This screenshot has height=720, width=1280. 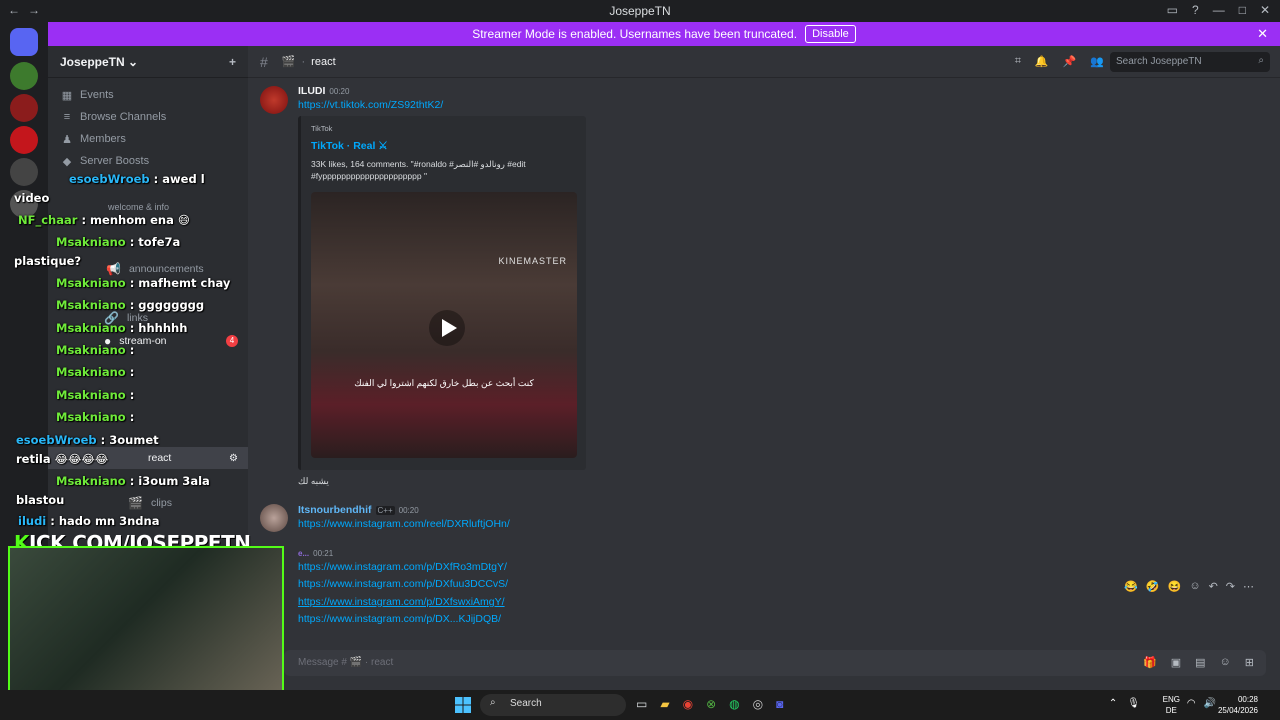 I want to click on wifi-icon: ◠, so click(x=1191, y=703).